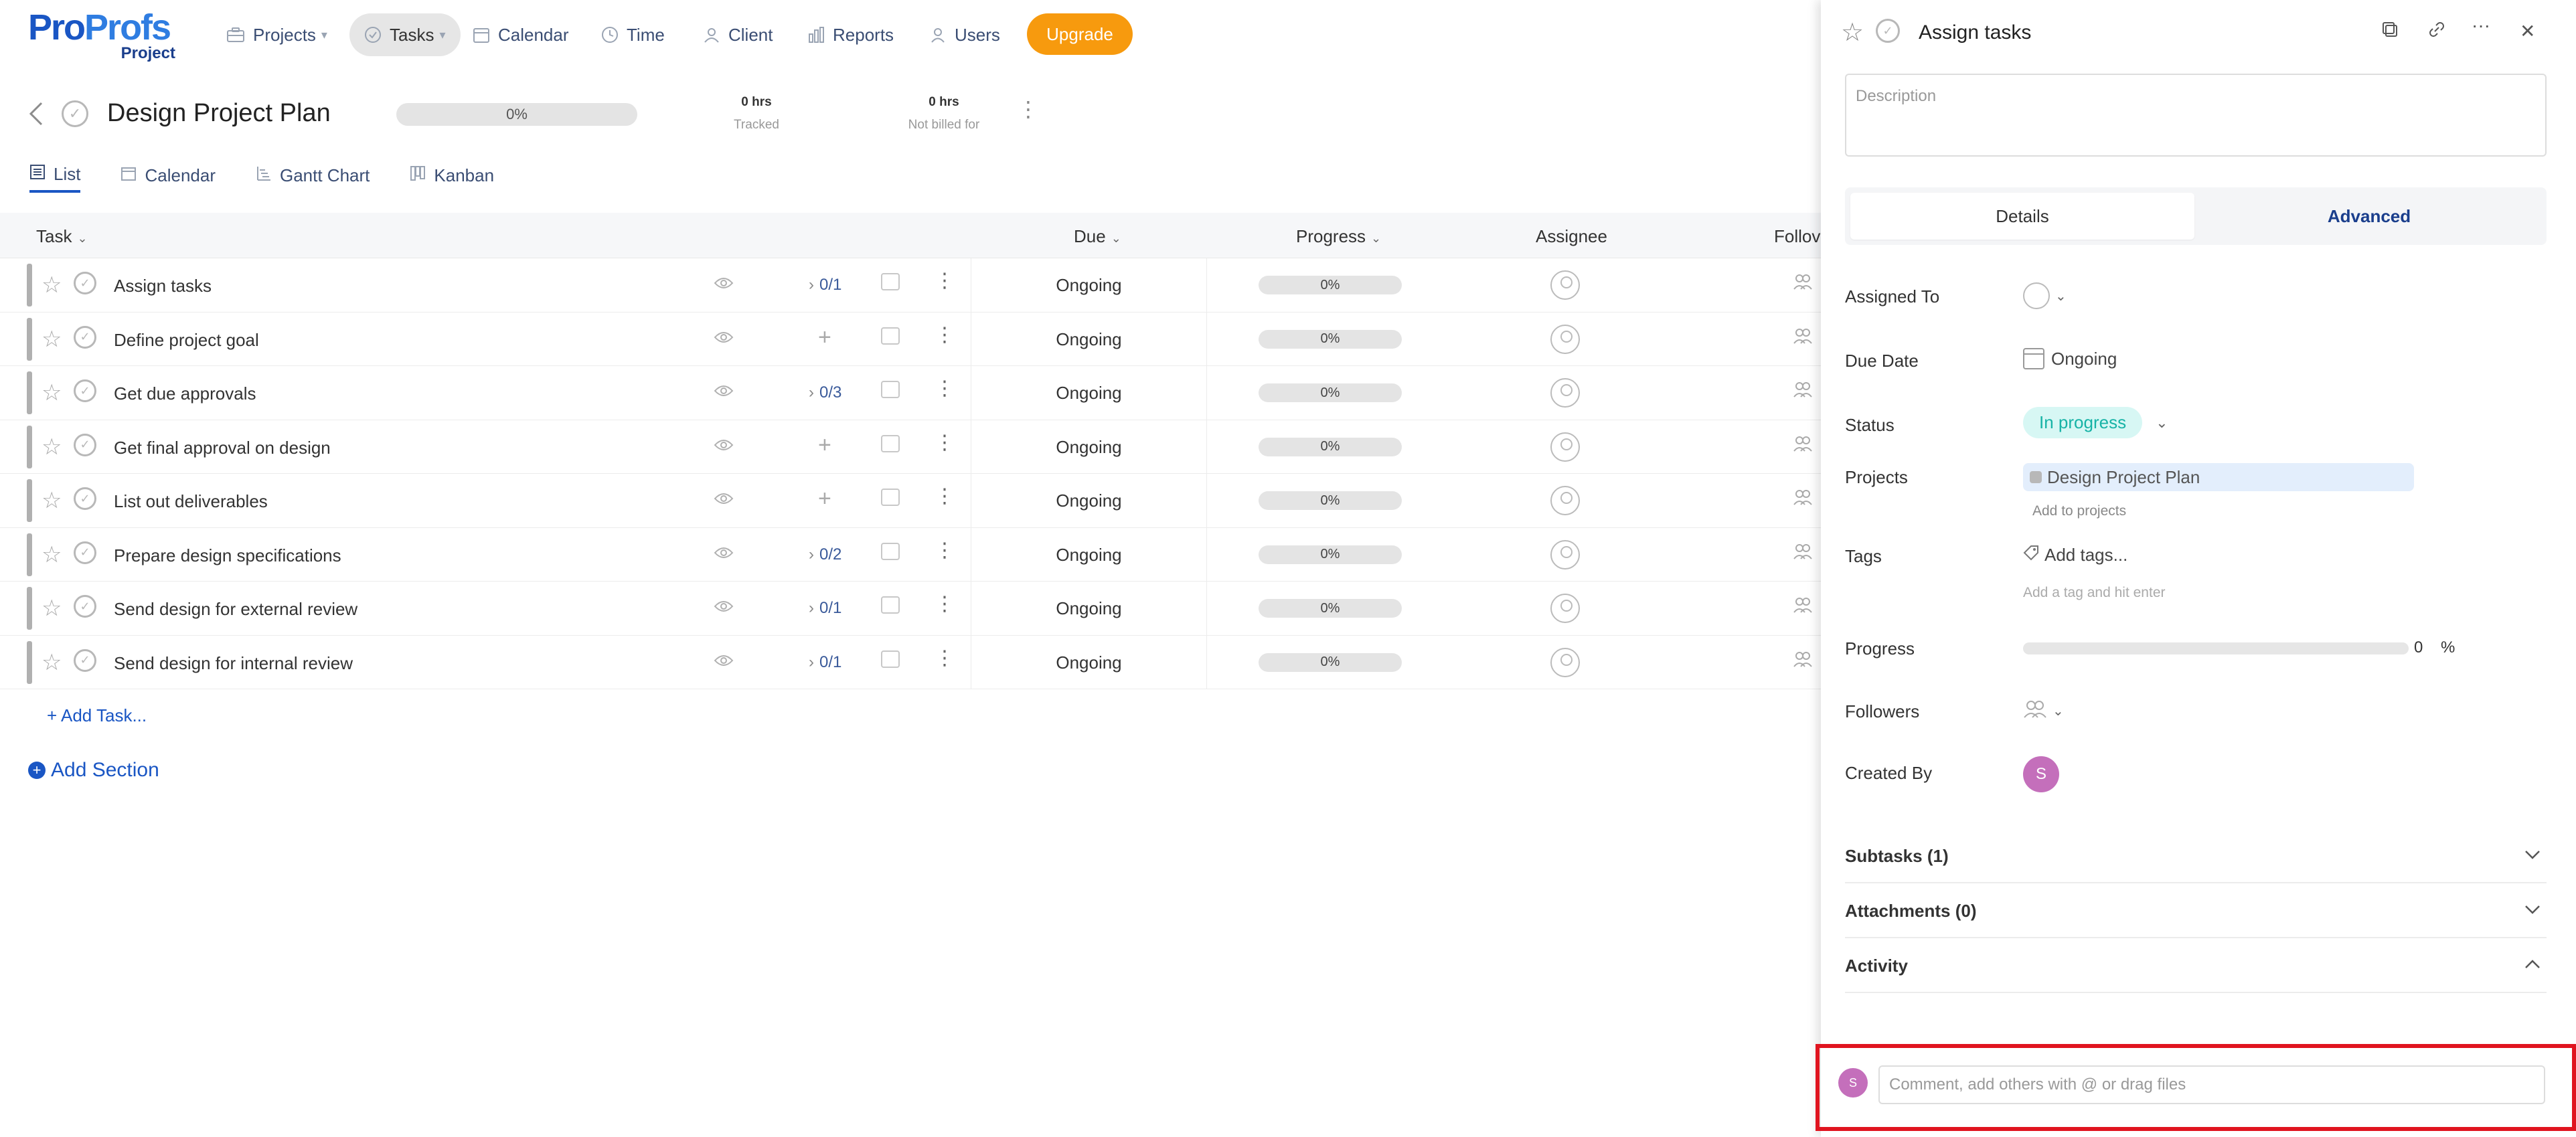 Image resolution: width=2576 pixels, height=1137 pixels. Describe the element at coordinates (2212, 1084) in the screenshot. I see `comment-input: Comment, add others with @ or drag files` at that location.